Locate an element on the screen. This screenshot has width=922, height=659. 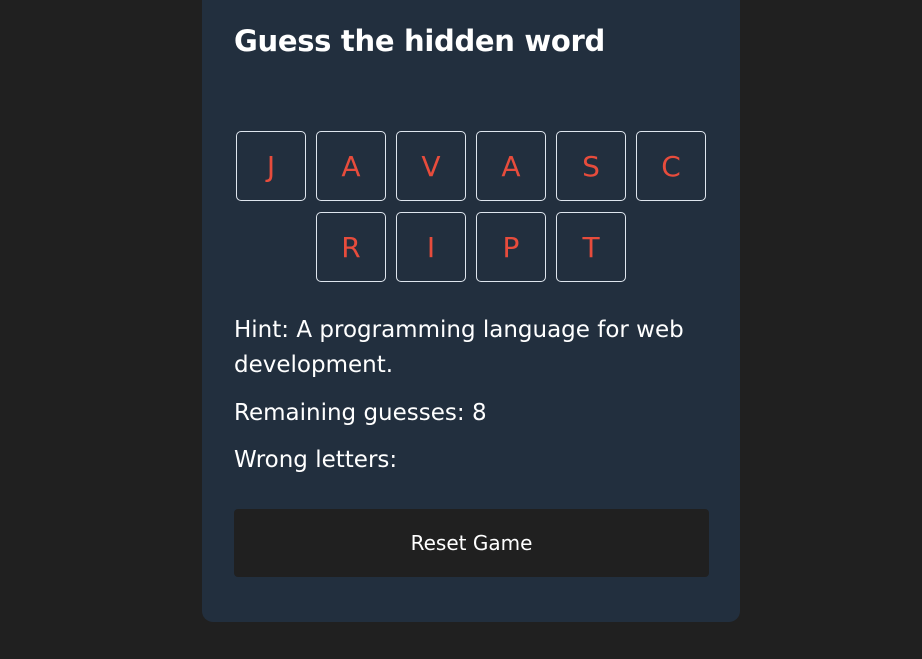
reset-game-button: Reset Game is located at coordinates (471, 543).